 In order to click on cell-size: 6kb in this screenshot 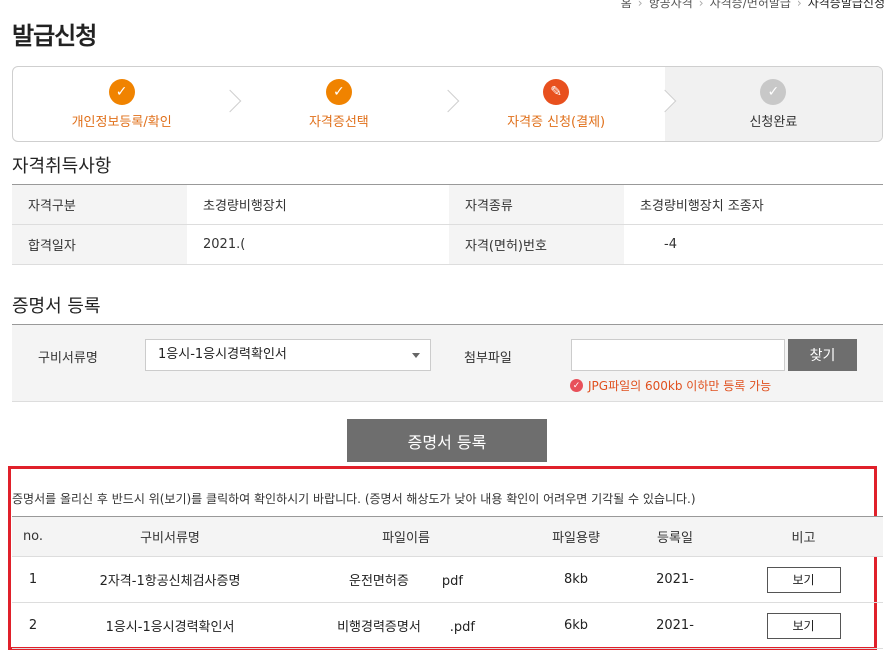, I will do `click(576, 625)`.